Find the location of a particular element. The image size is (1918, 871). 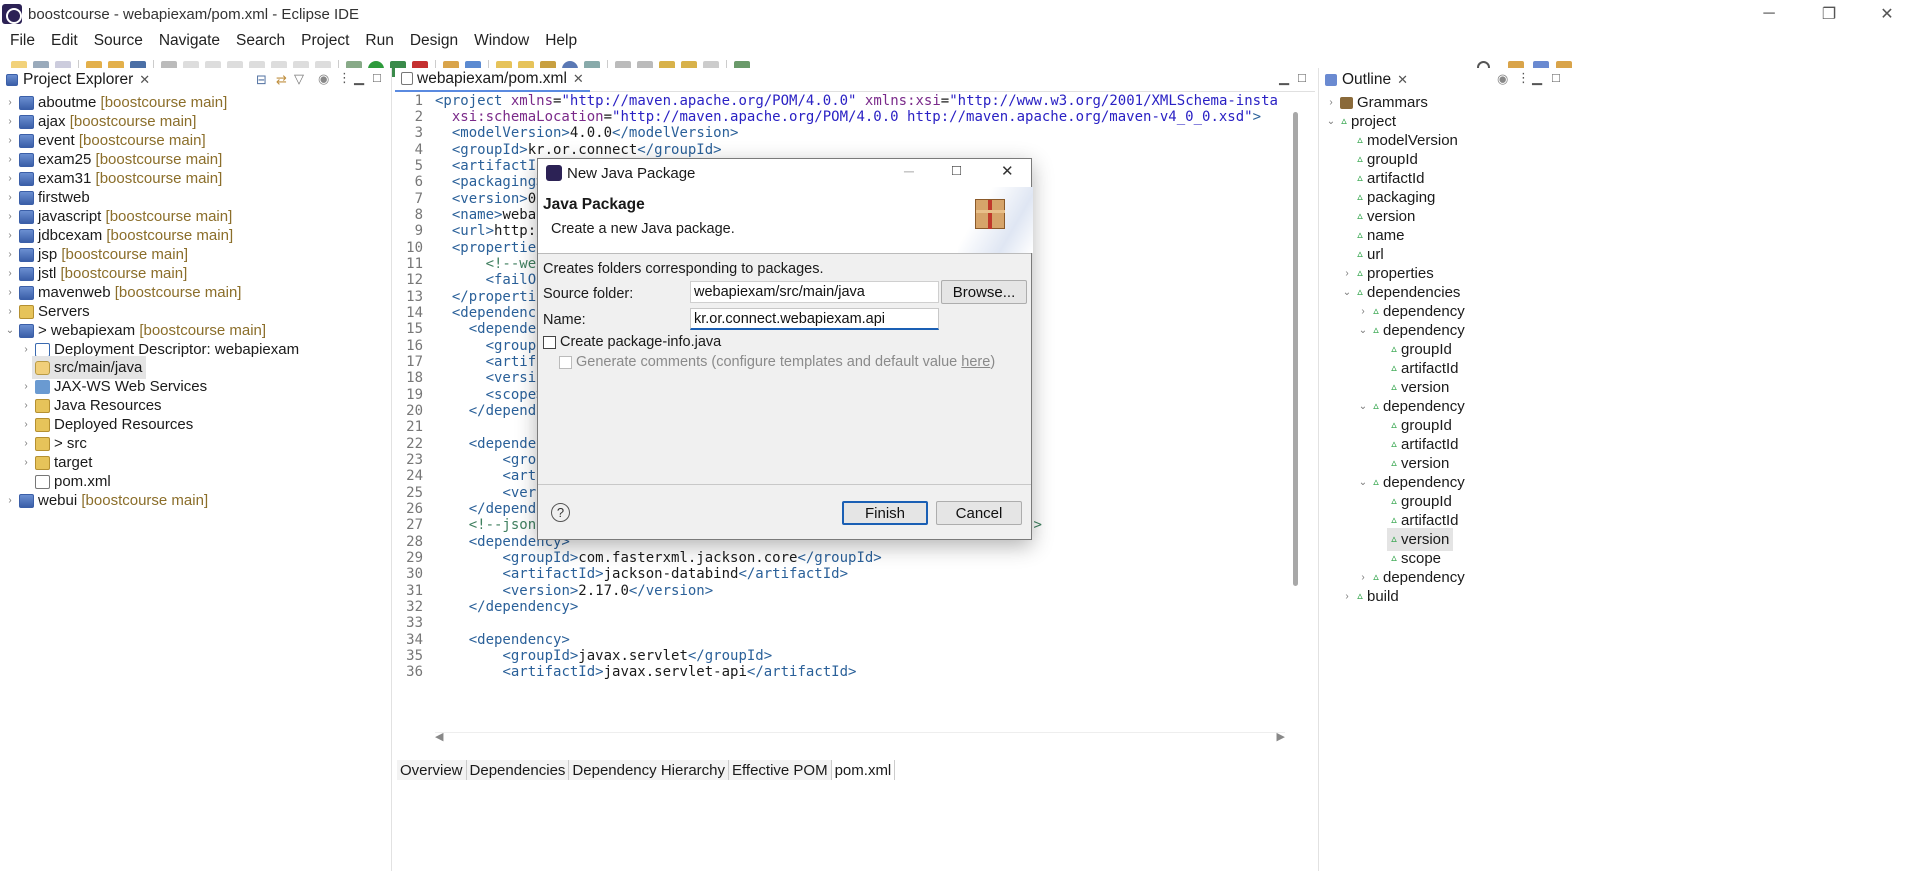

outline-tab: Outline ✕ is located at coordinates (1367, 80).